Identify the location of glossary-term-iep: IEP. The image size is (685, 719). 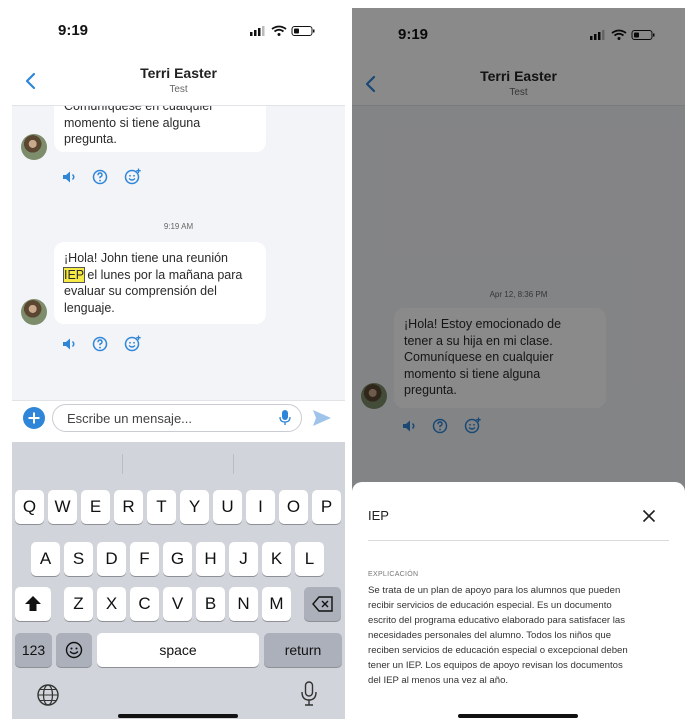
(74, 274).